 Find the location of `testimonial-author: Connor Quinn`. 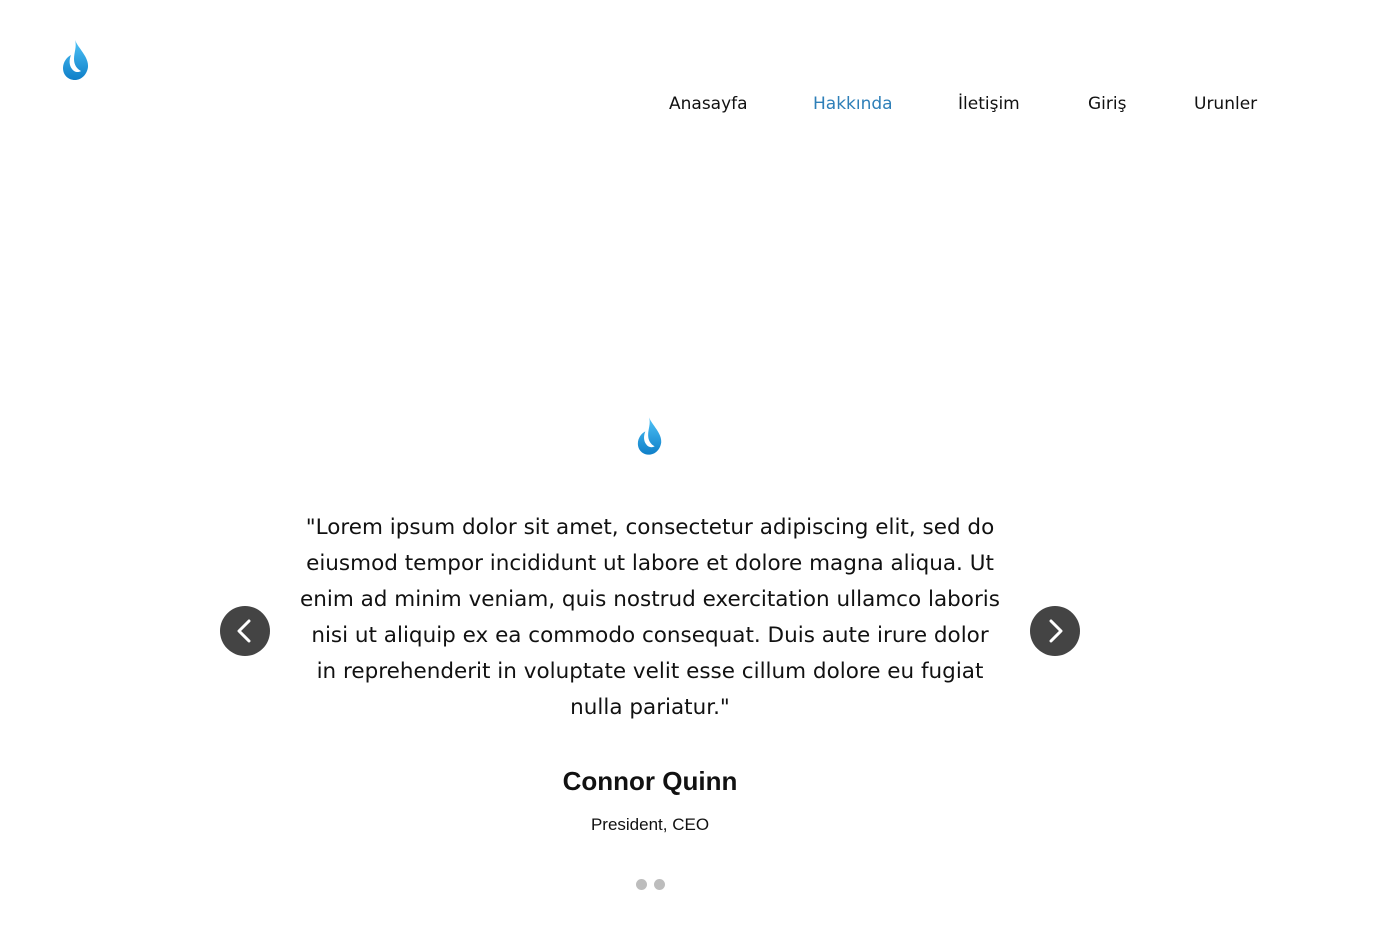

testimonial-author: Connor Quinn is located at coordinates (650, 781).